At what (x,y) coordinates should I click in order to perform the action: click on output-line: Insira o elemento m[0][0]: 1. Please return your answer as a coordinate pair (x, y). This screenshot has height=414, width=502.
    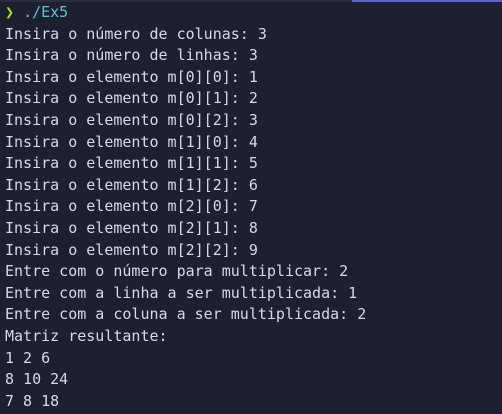
    Looking at the image, I should click on (131, 76).